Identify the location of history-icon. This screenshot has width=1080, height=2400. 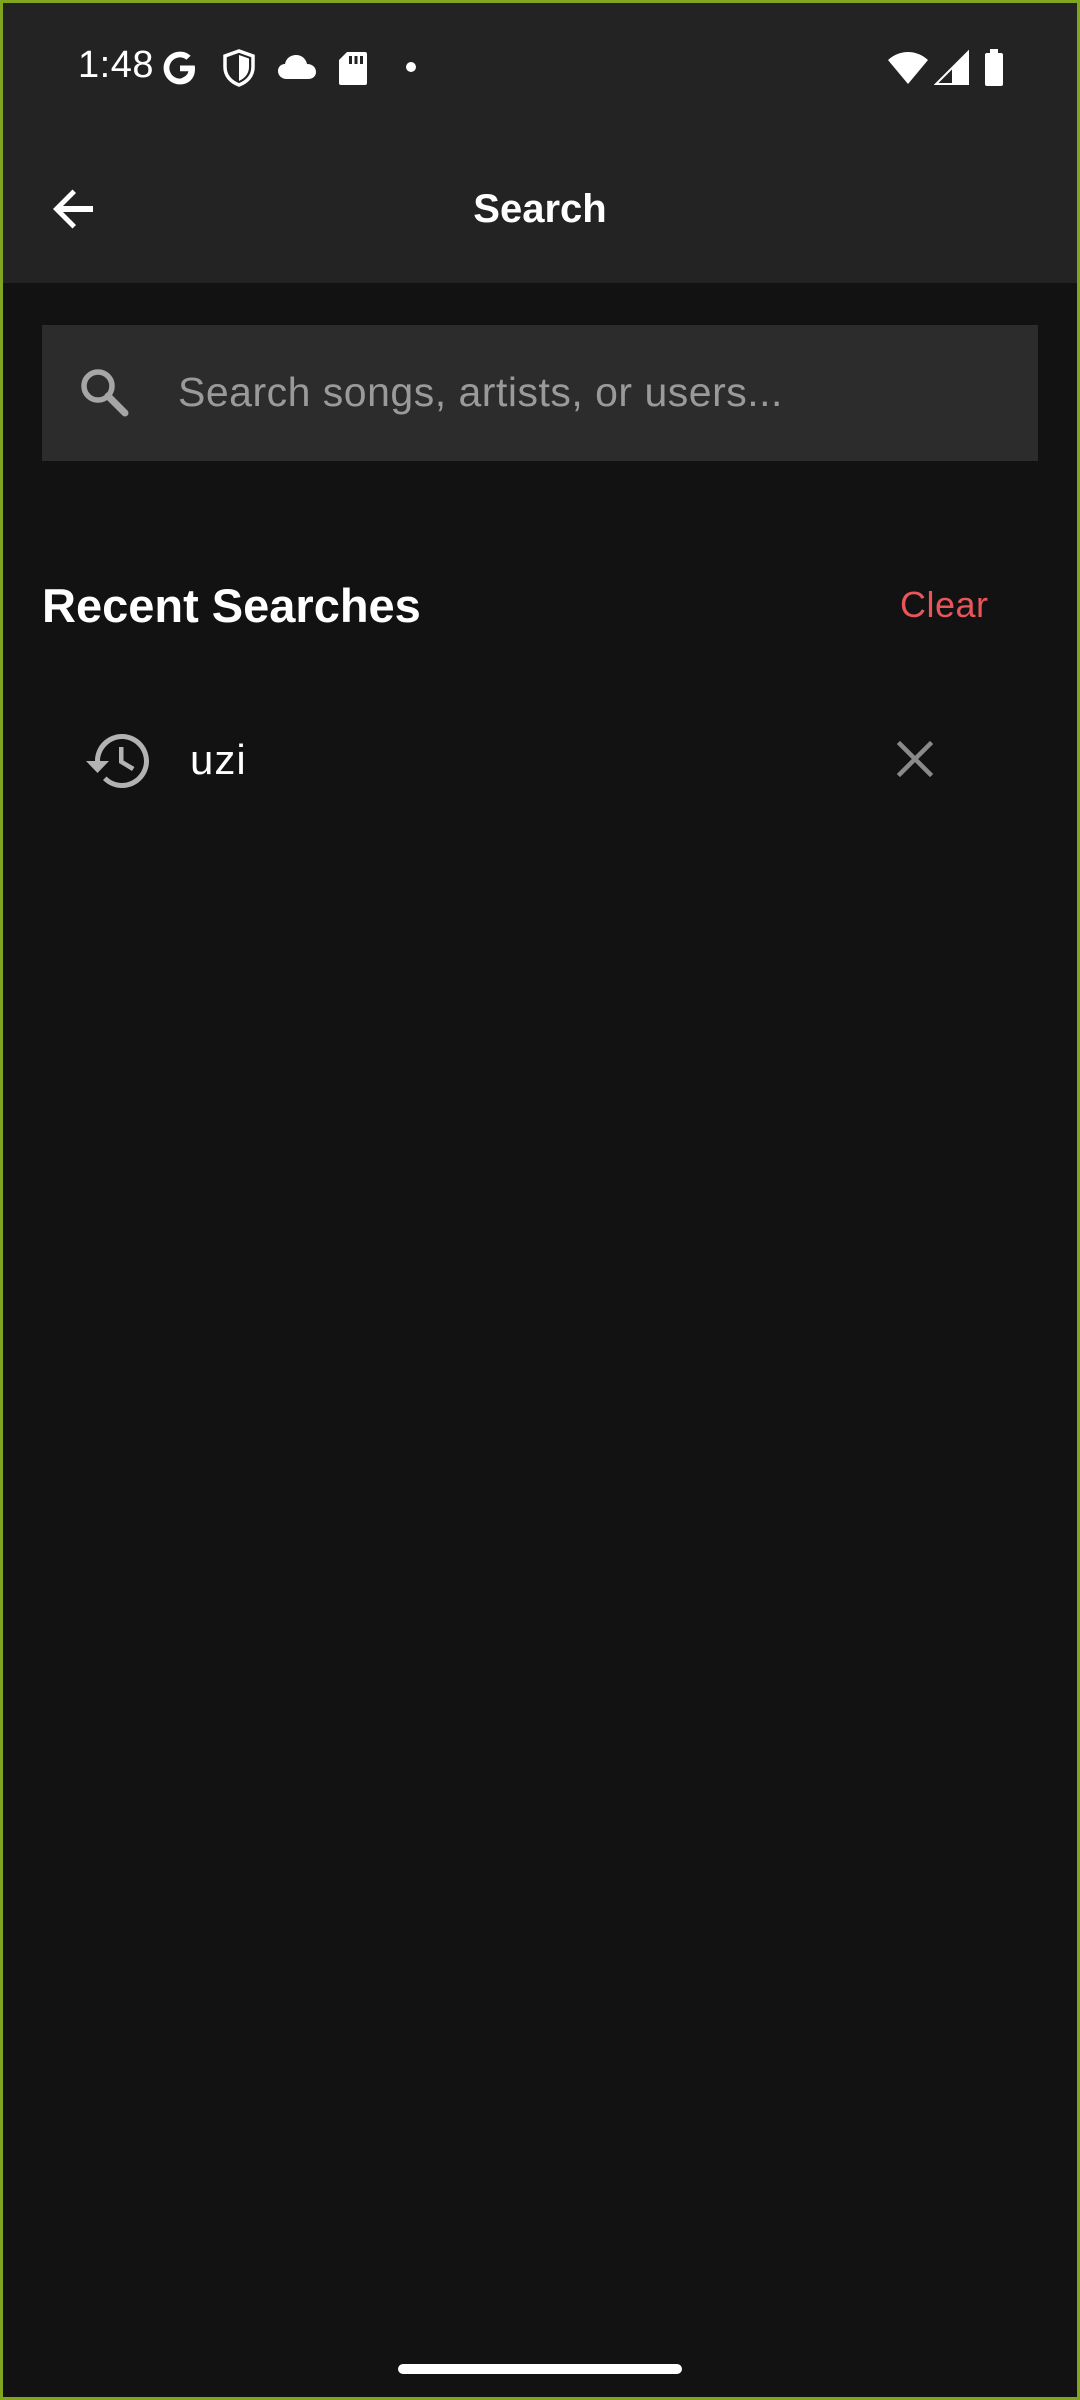
(117, 761).